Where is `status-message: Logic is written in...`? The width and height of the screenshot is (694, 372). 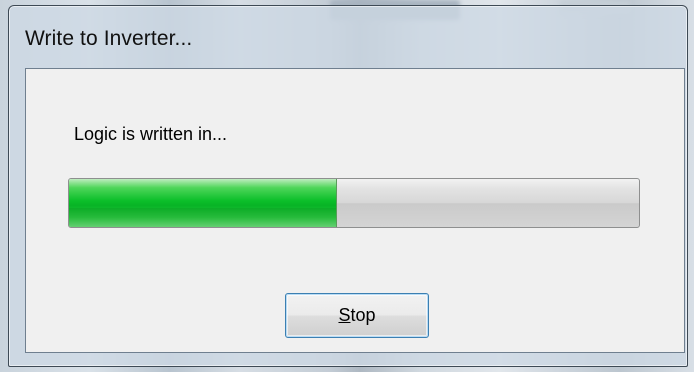
status-message: Logic is written in... is located at coordinates (151, 134).